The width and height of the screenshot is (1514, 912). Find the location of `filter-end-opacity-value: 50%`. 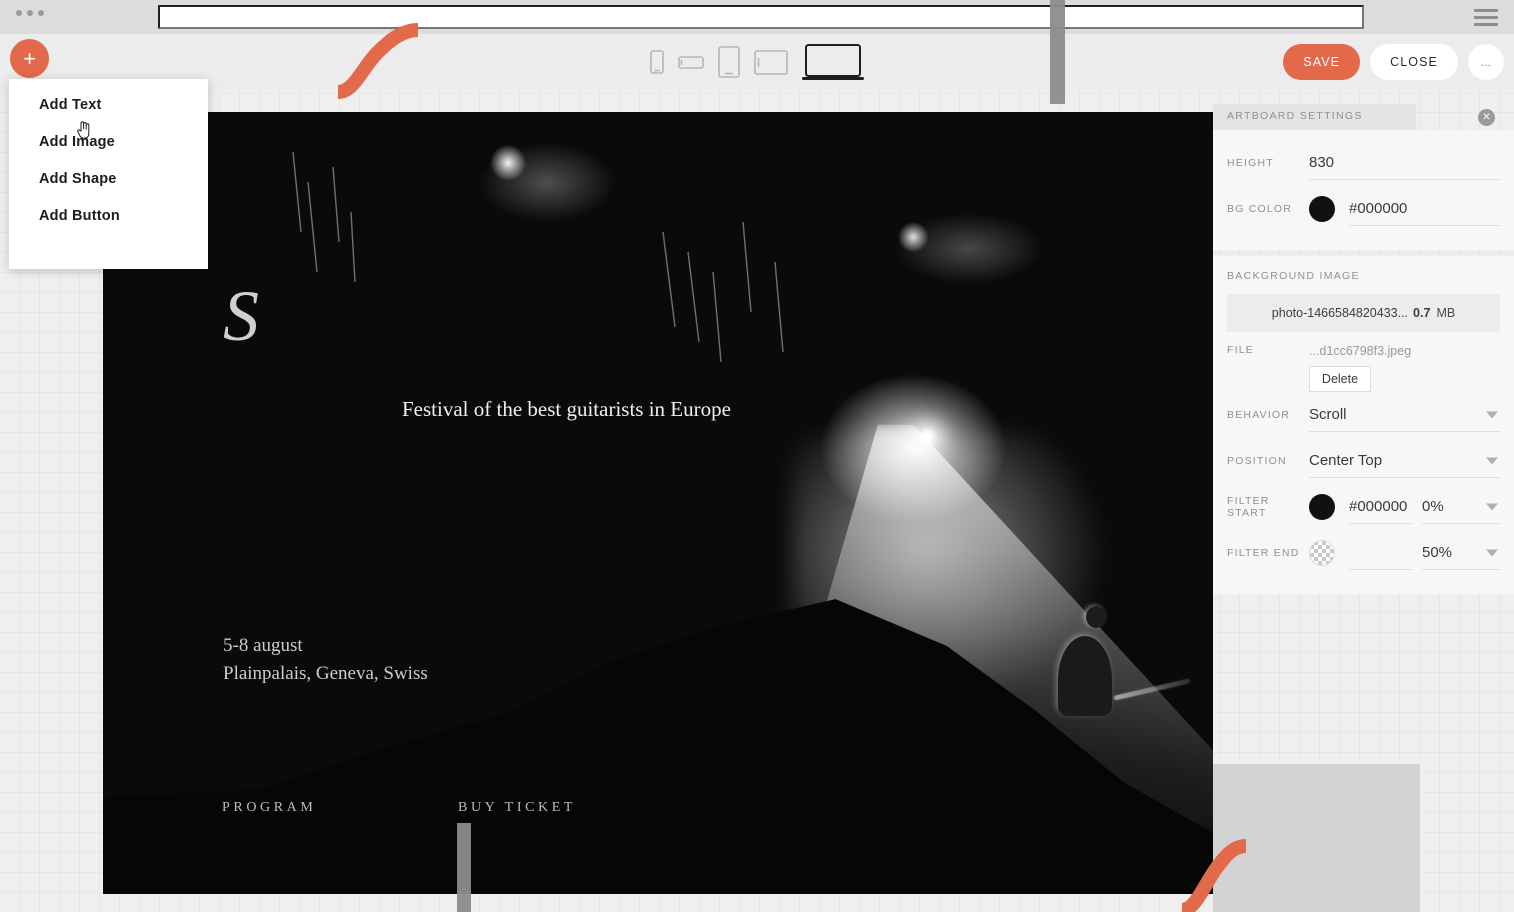

filter-end-opacity-value: 50% is located at coordinates (1437, 552).